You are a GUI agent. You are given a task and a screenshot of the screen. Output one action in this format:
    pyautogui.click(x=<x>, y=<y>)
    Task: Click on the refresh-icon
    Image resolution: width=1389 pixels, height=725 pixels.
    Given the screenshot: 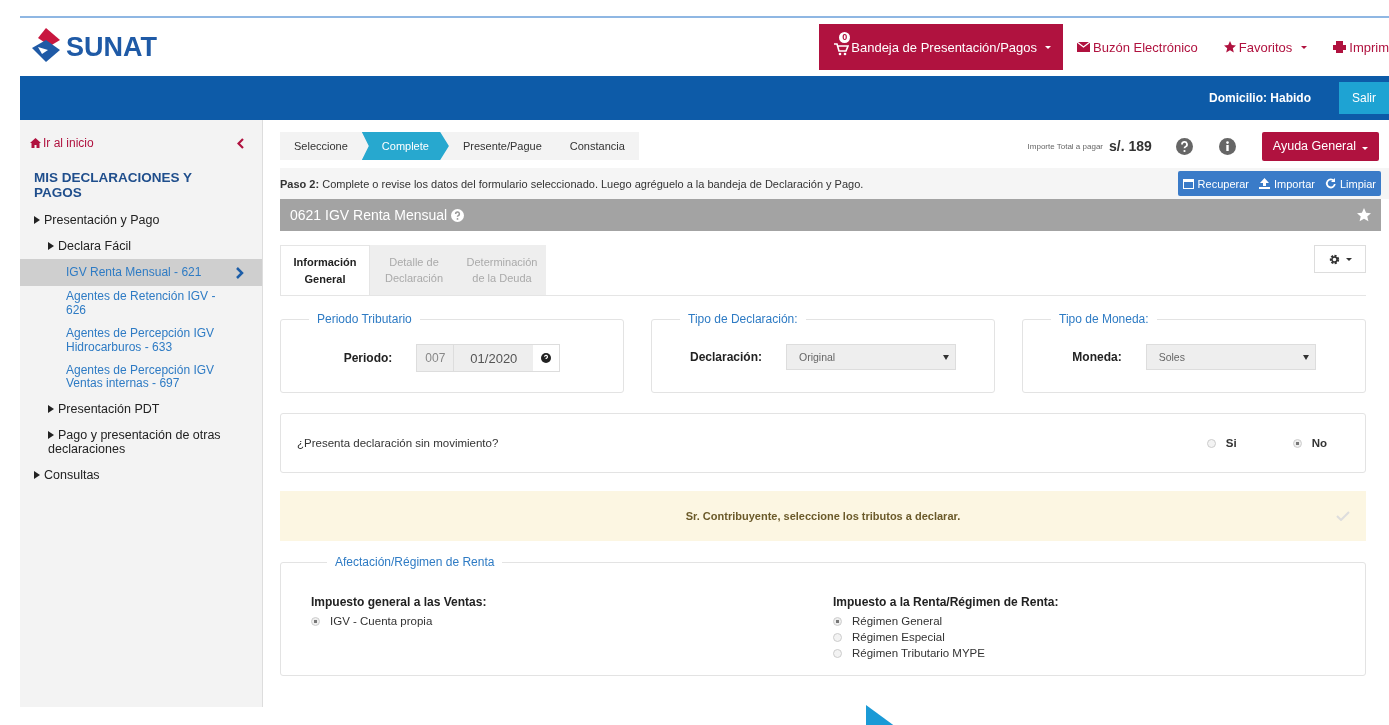 What is the action you would take?
    pyautogui.click(x=1330, y=183)
    